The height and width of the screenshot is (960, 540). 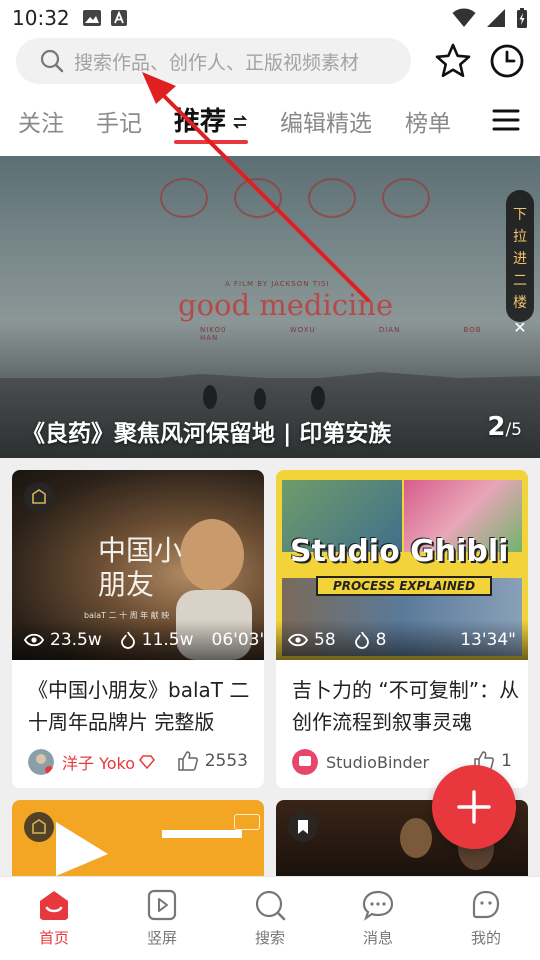 I want to click on views-count: 58, so click(x=325, y=640).